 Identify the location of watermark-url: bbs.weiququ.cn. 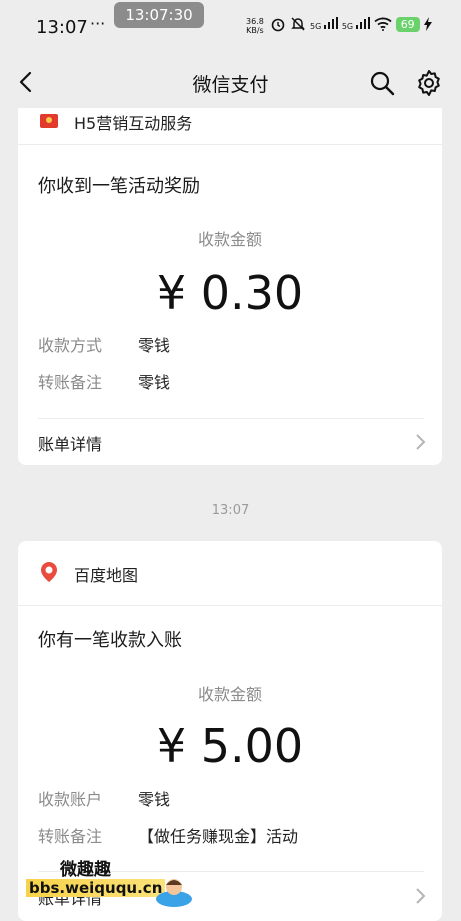
(96, 888).